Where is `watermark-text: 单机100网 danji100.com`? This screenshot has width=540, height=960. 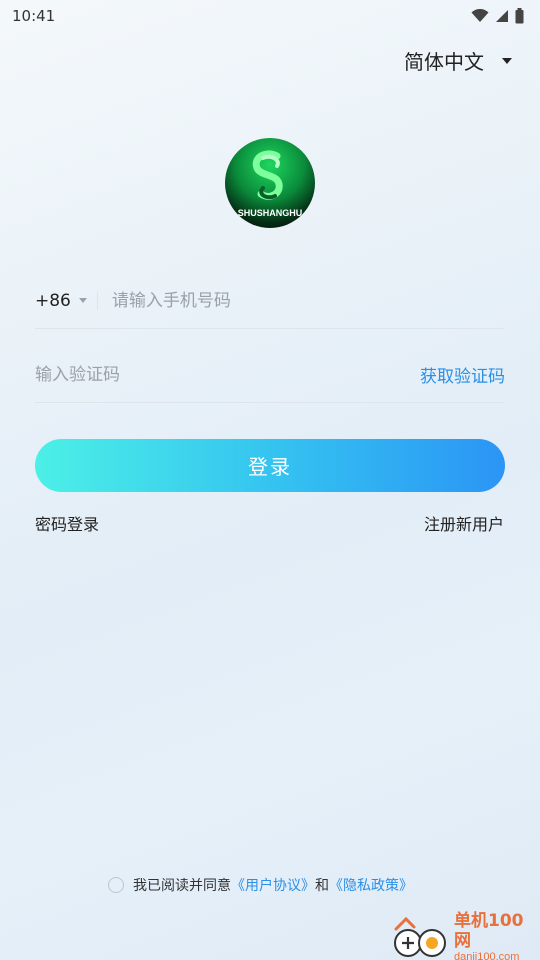 watermark-text: 单机100网 danji100.com is located at coordinates (497, 935).